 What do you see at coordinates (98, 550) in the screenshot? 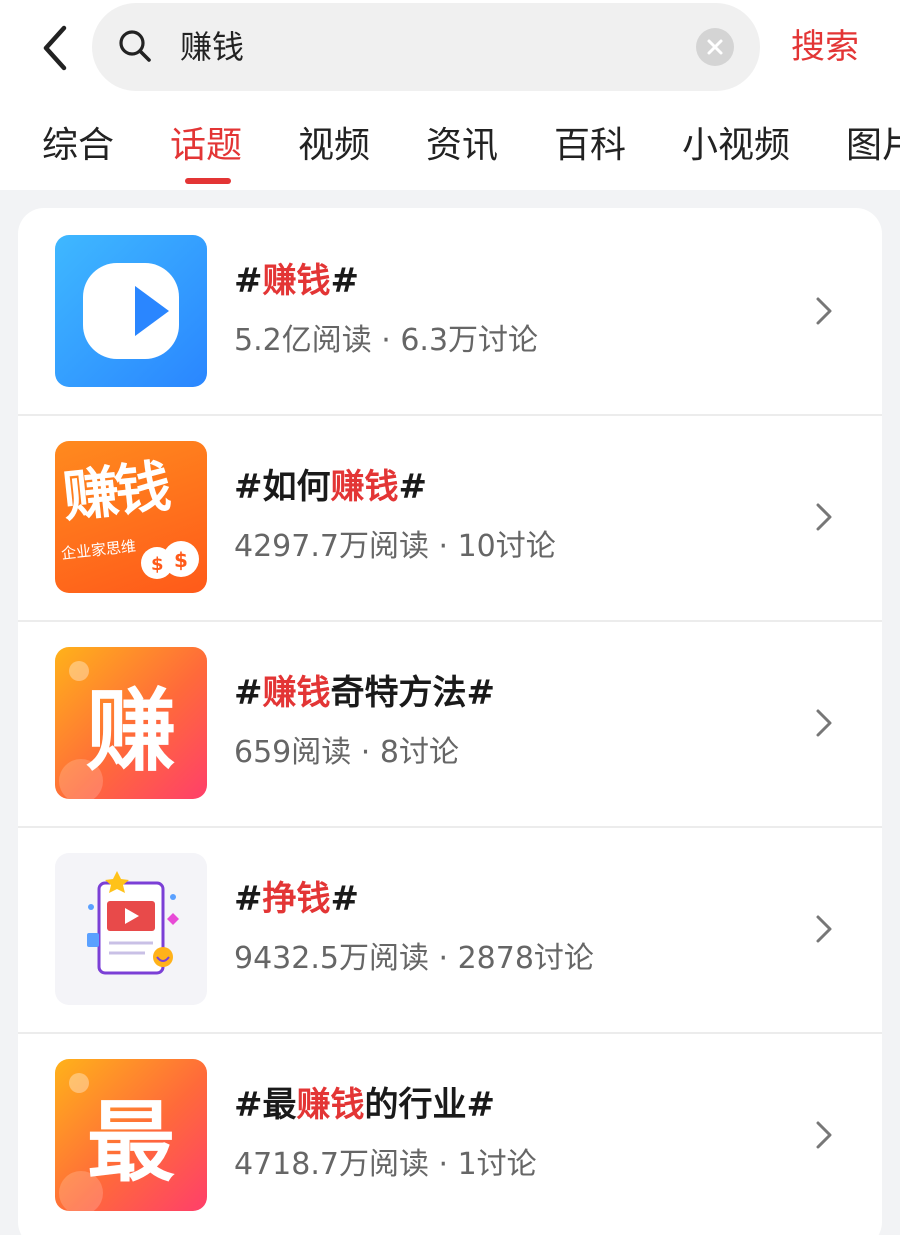
I see `thumbnail-caption: 企业家思维` at bounding box center [98, 550].